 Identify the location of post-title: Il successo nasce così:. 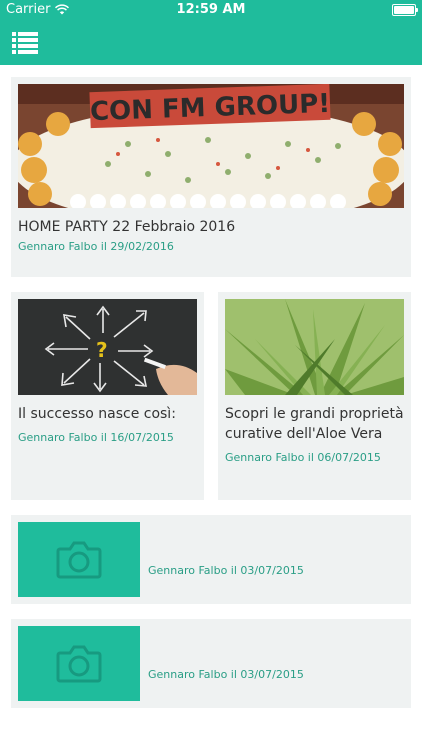
(97, 414).